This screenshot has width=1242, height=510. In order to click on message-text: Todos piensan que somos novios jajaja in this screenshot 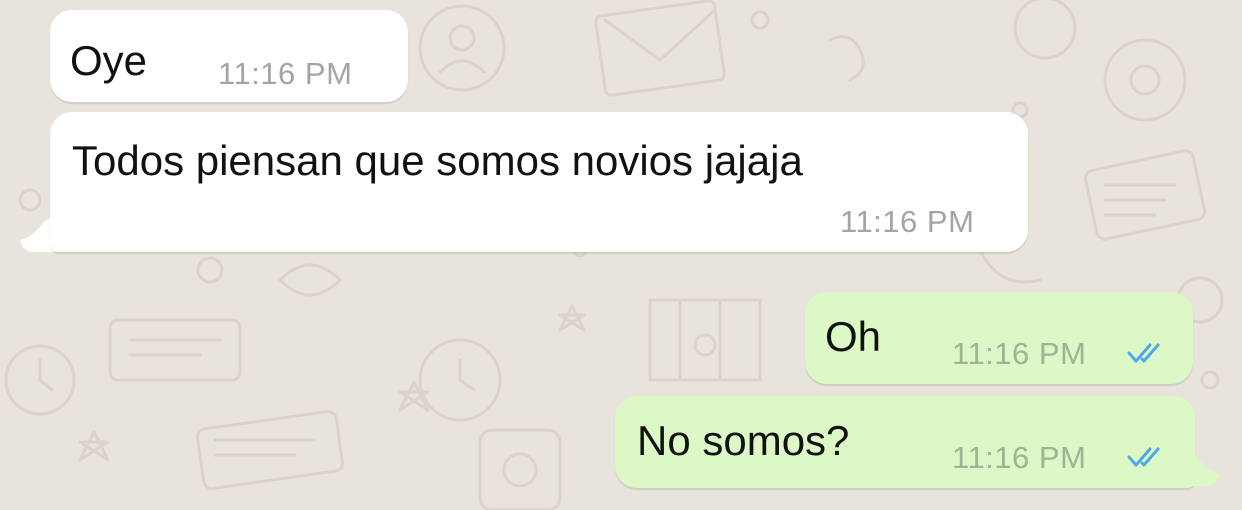, I will do `click(437, 160)`.